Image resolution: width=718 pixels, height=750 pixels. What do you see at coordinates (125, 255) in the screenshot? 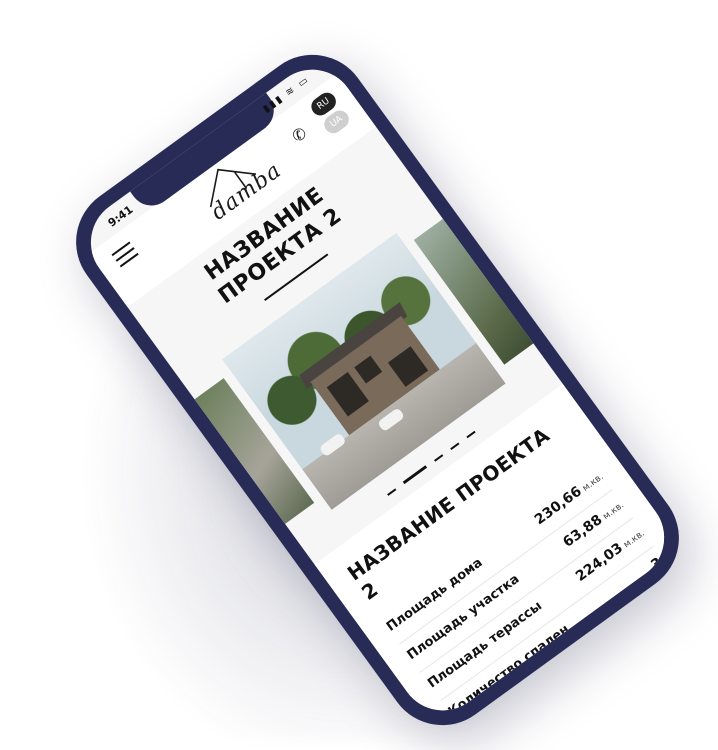
I see `hamburger-menu-icon` at bounding box center [125, 255].